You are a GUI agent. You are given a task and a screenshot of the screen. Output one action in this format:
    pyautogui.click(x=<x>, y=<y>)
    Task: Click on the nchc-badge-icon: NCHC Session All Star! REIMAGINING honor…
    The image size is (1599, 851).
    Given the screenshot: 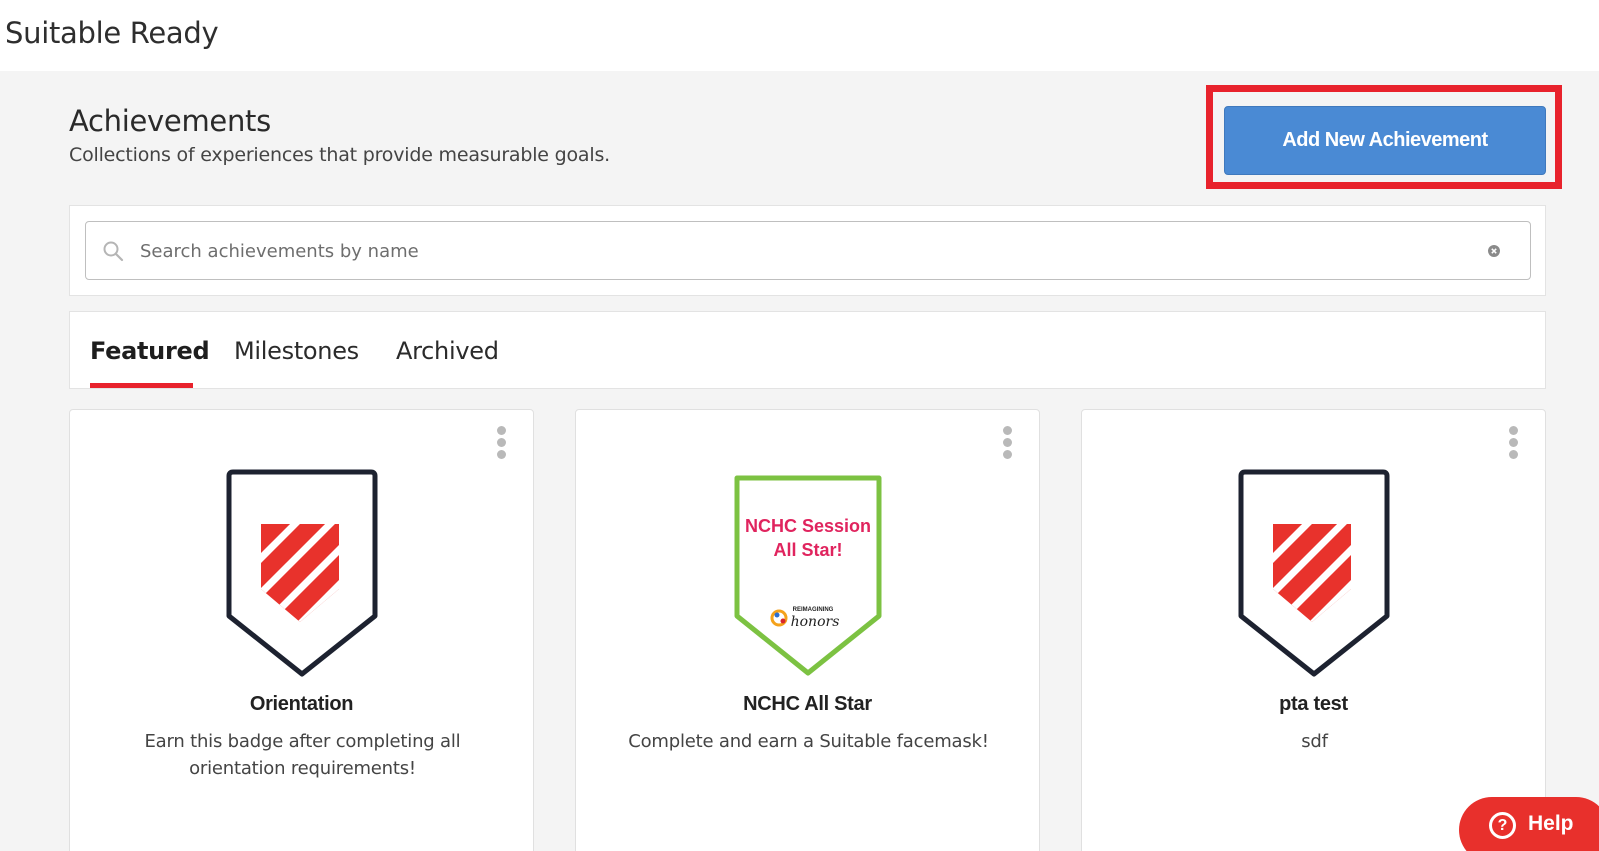 What is the action you would take?
    pyautogui.click(x=808, y=575)
    